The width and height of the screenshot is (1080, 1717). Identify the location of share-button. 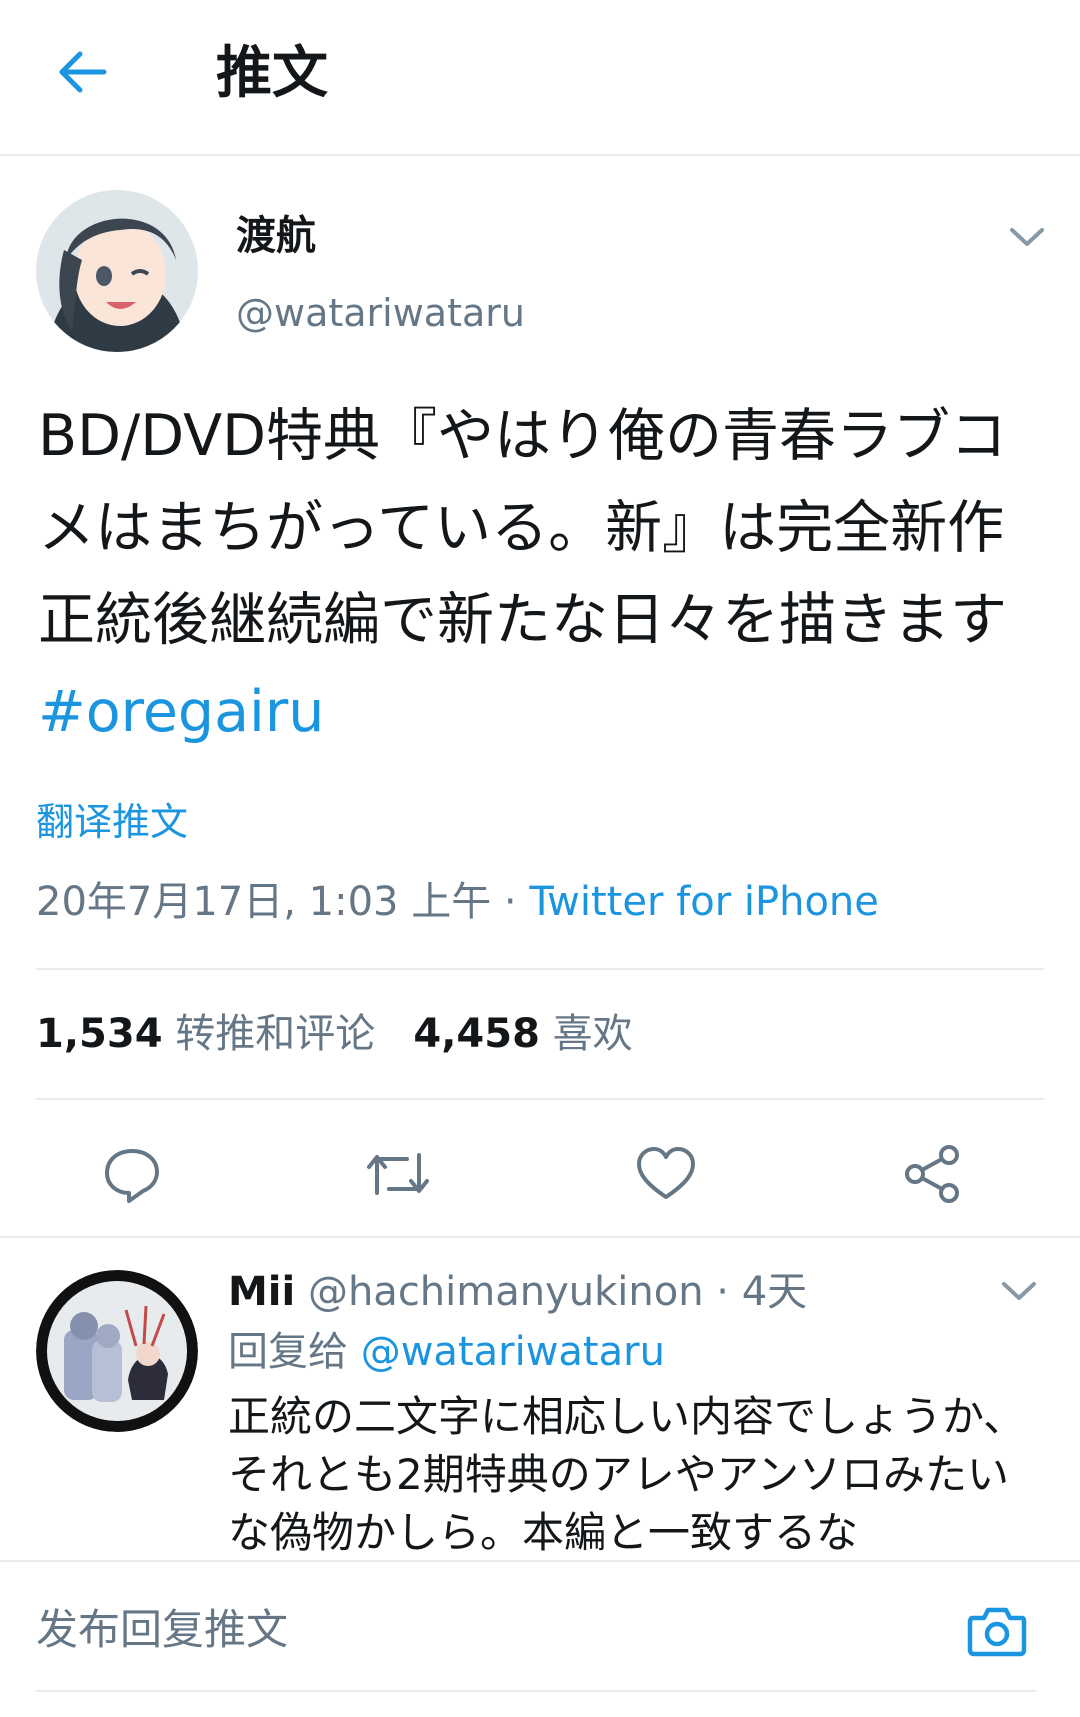
(932, 1174).